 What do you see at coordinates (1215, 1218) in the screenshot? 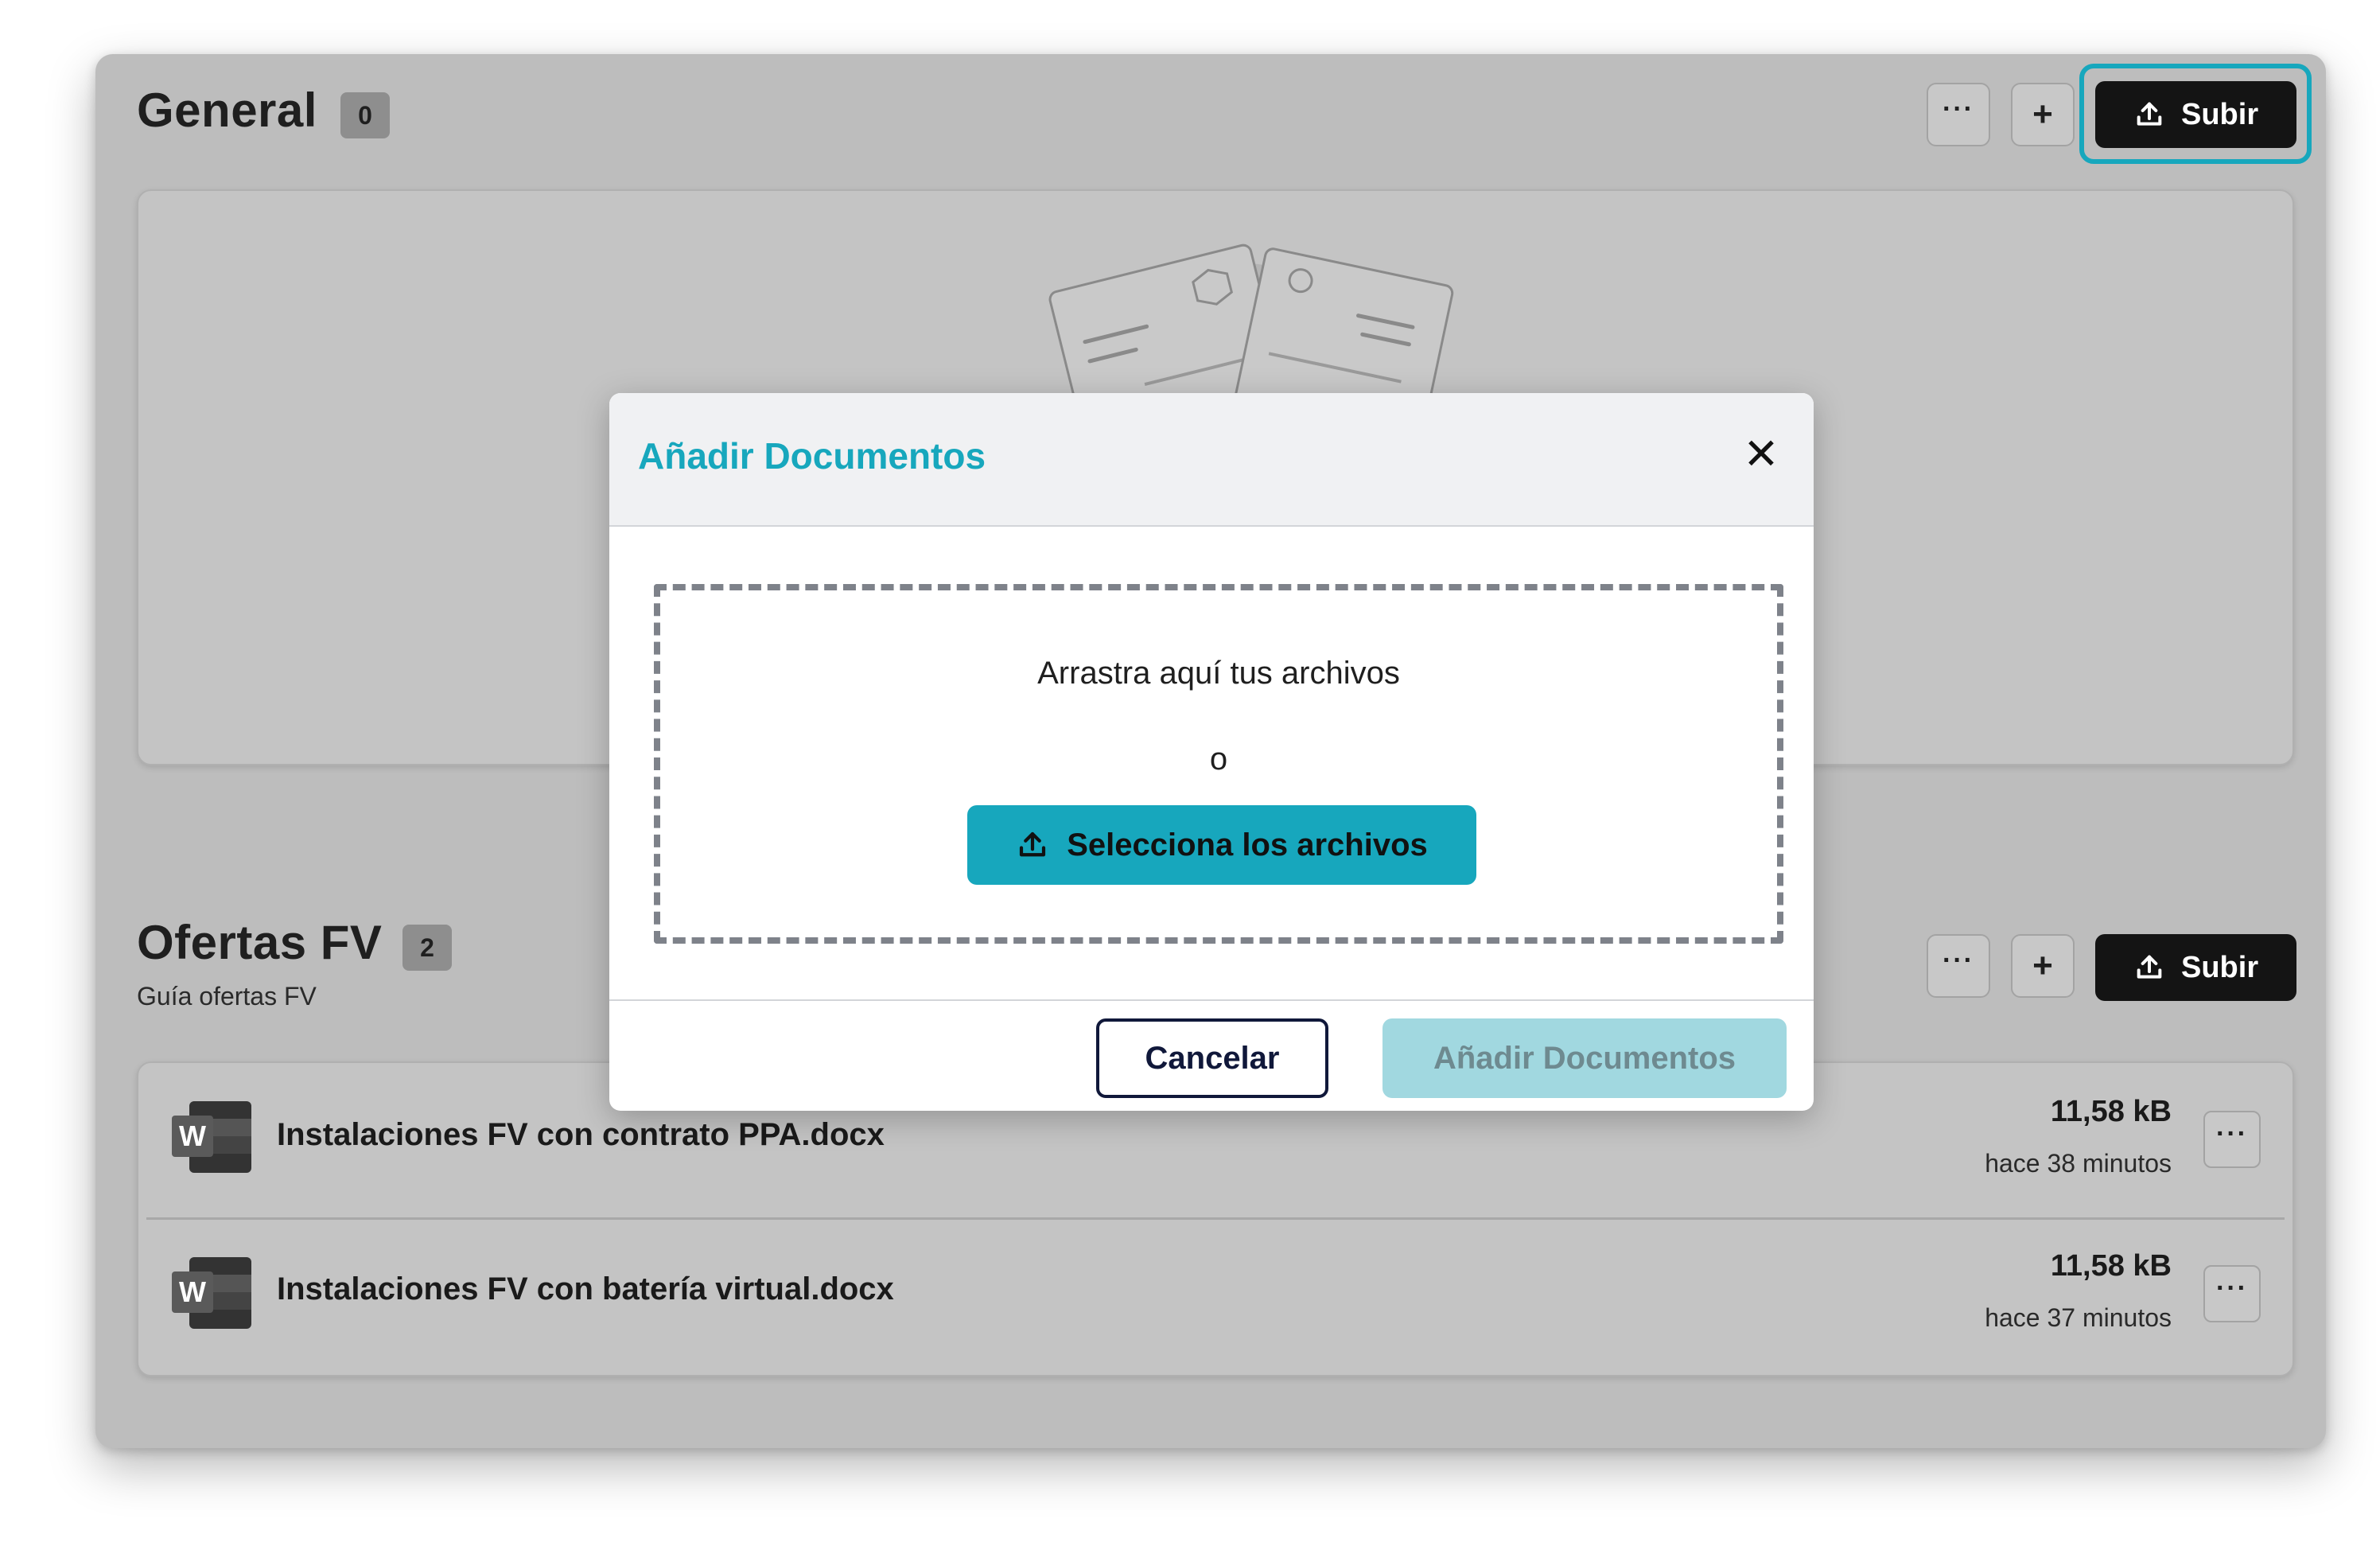
I see `row-divider` at bounding box center [1215, 1218].